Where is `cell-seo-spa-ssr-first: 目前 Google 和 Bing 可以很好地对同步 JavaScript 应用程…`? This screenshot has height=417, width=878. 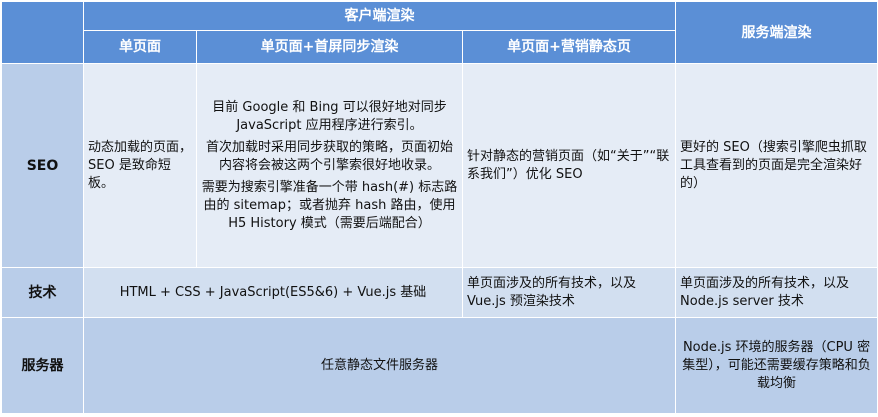
cell-seo-spa-ssr-first: 目前 Google 和 Bing 可以很好地对同步 JavaScript 应用程… is located at coordinates (329, 165).